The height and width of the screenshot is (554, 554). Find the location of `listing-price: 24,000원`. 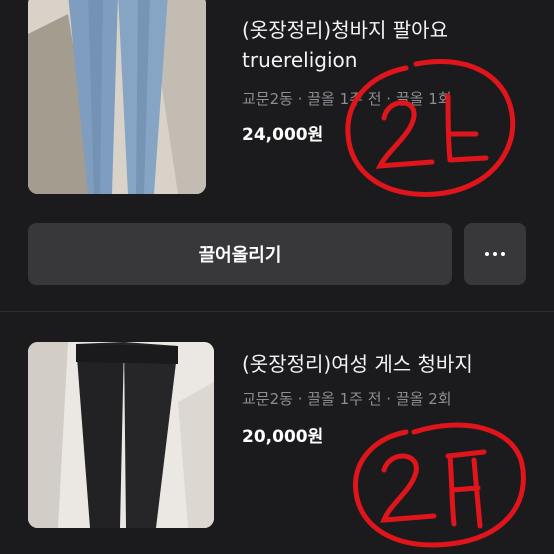

listing-price: 24,000원 is located at coordinates (283, 135).